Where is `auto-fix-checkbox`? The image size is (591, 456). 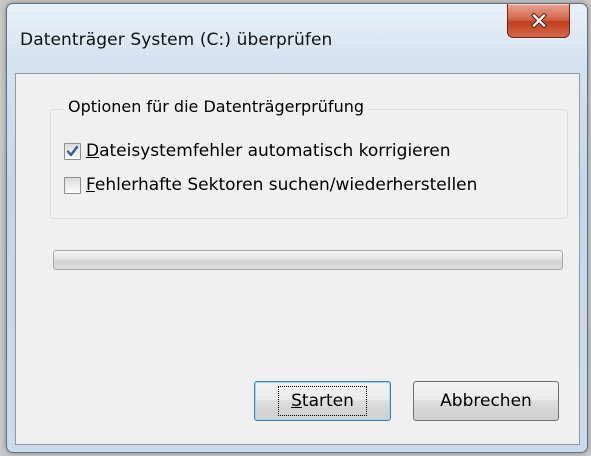 auto-fix-checkbox is located at coordinates (72, 151).